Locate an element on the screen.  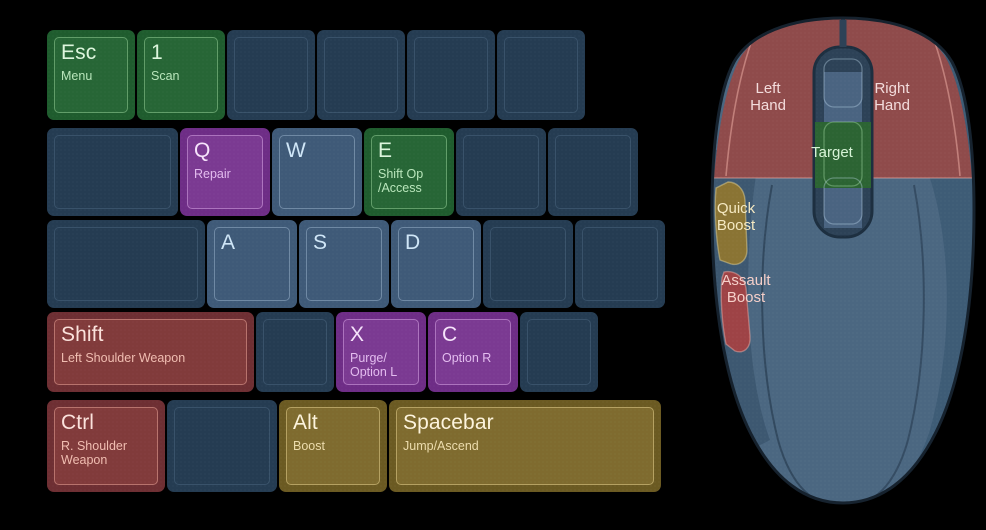
key-capslock is located at coordinates (126, 264).